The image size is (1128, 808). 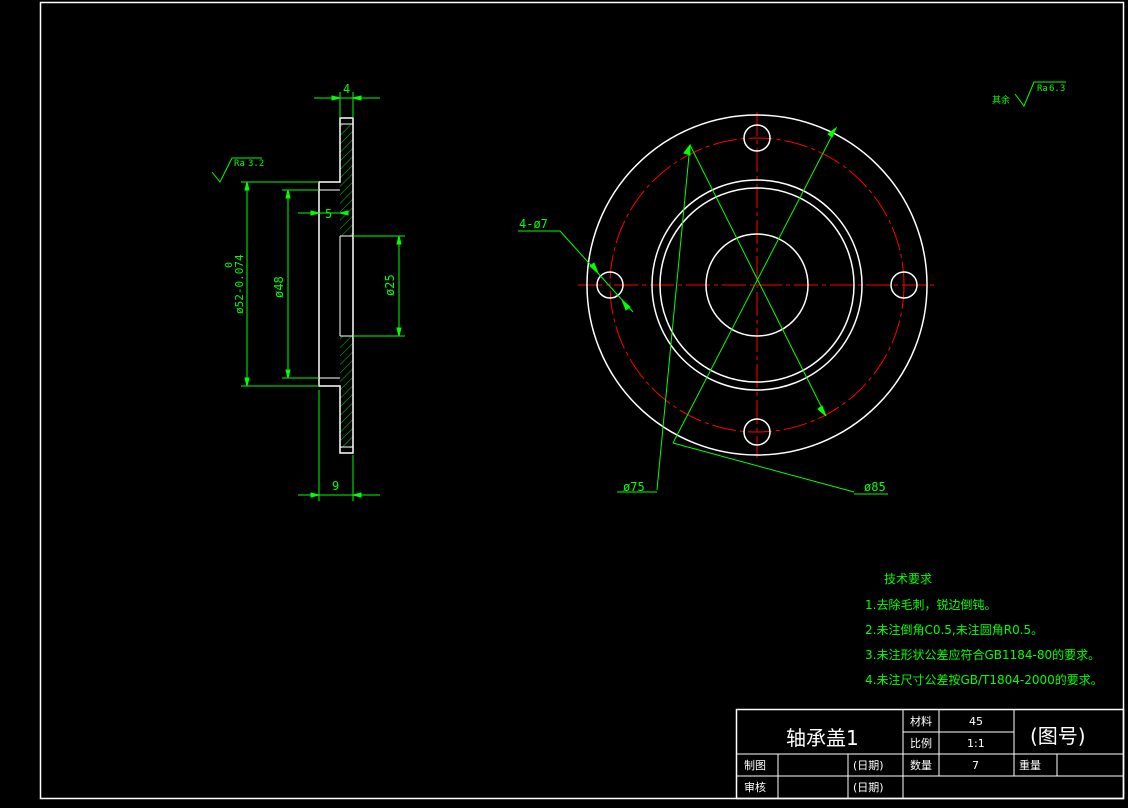 I want to click on requirement-item: 2.未注倒角C0.5,未注圆角R0.5。, so click(x=954, y=629).